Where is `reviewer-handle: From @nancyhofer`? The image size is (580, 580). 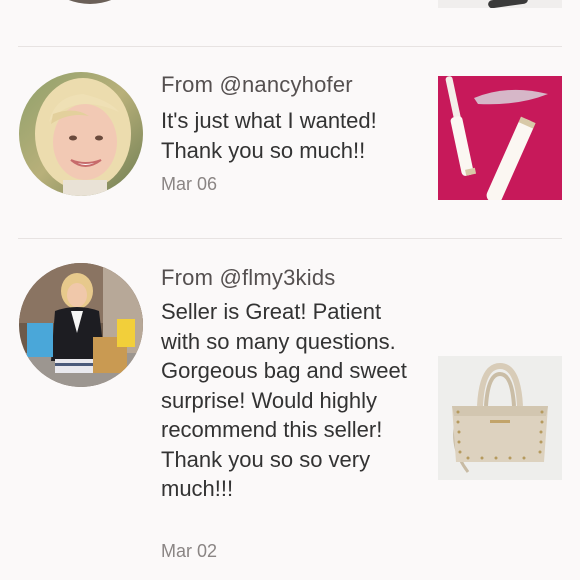 reviewer-handle: From @nancyhofer is located at coordinates (257, 85).